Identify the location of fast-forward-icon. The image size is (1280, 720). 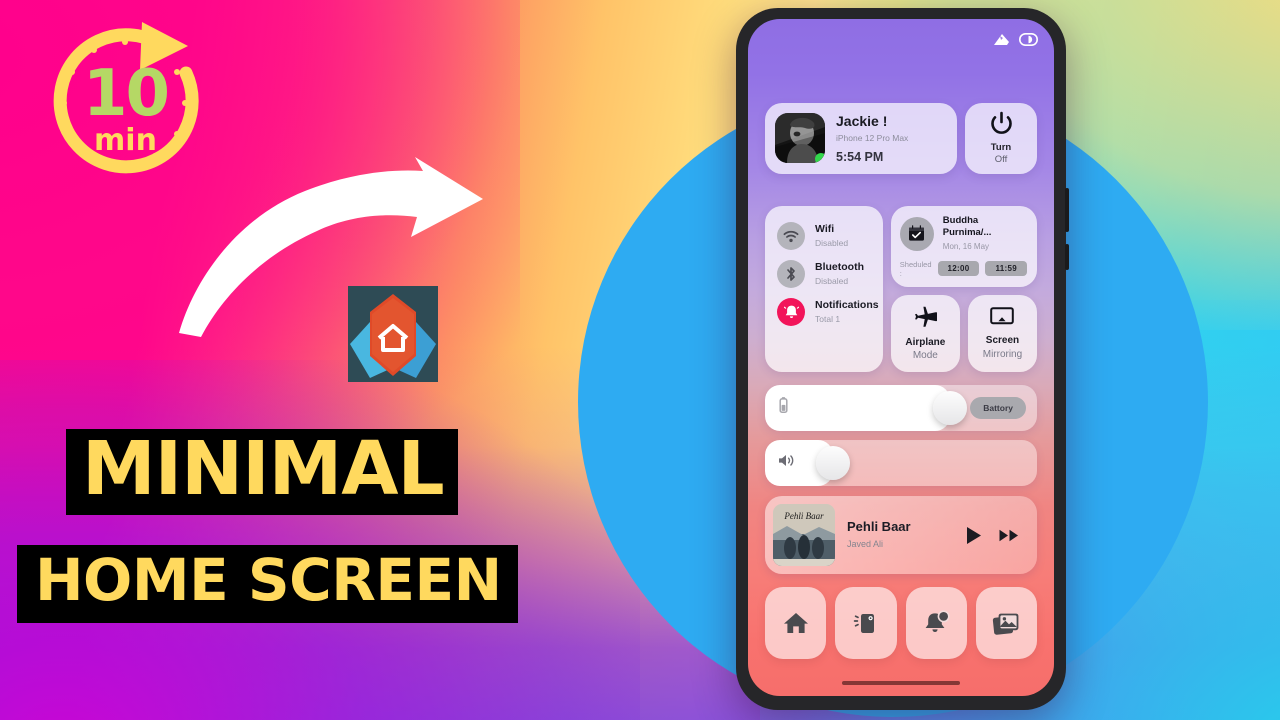
(1009, 535).